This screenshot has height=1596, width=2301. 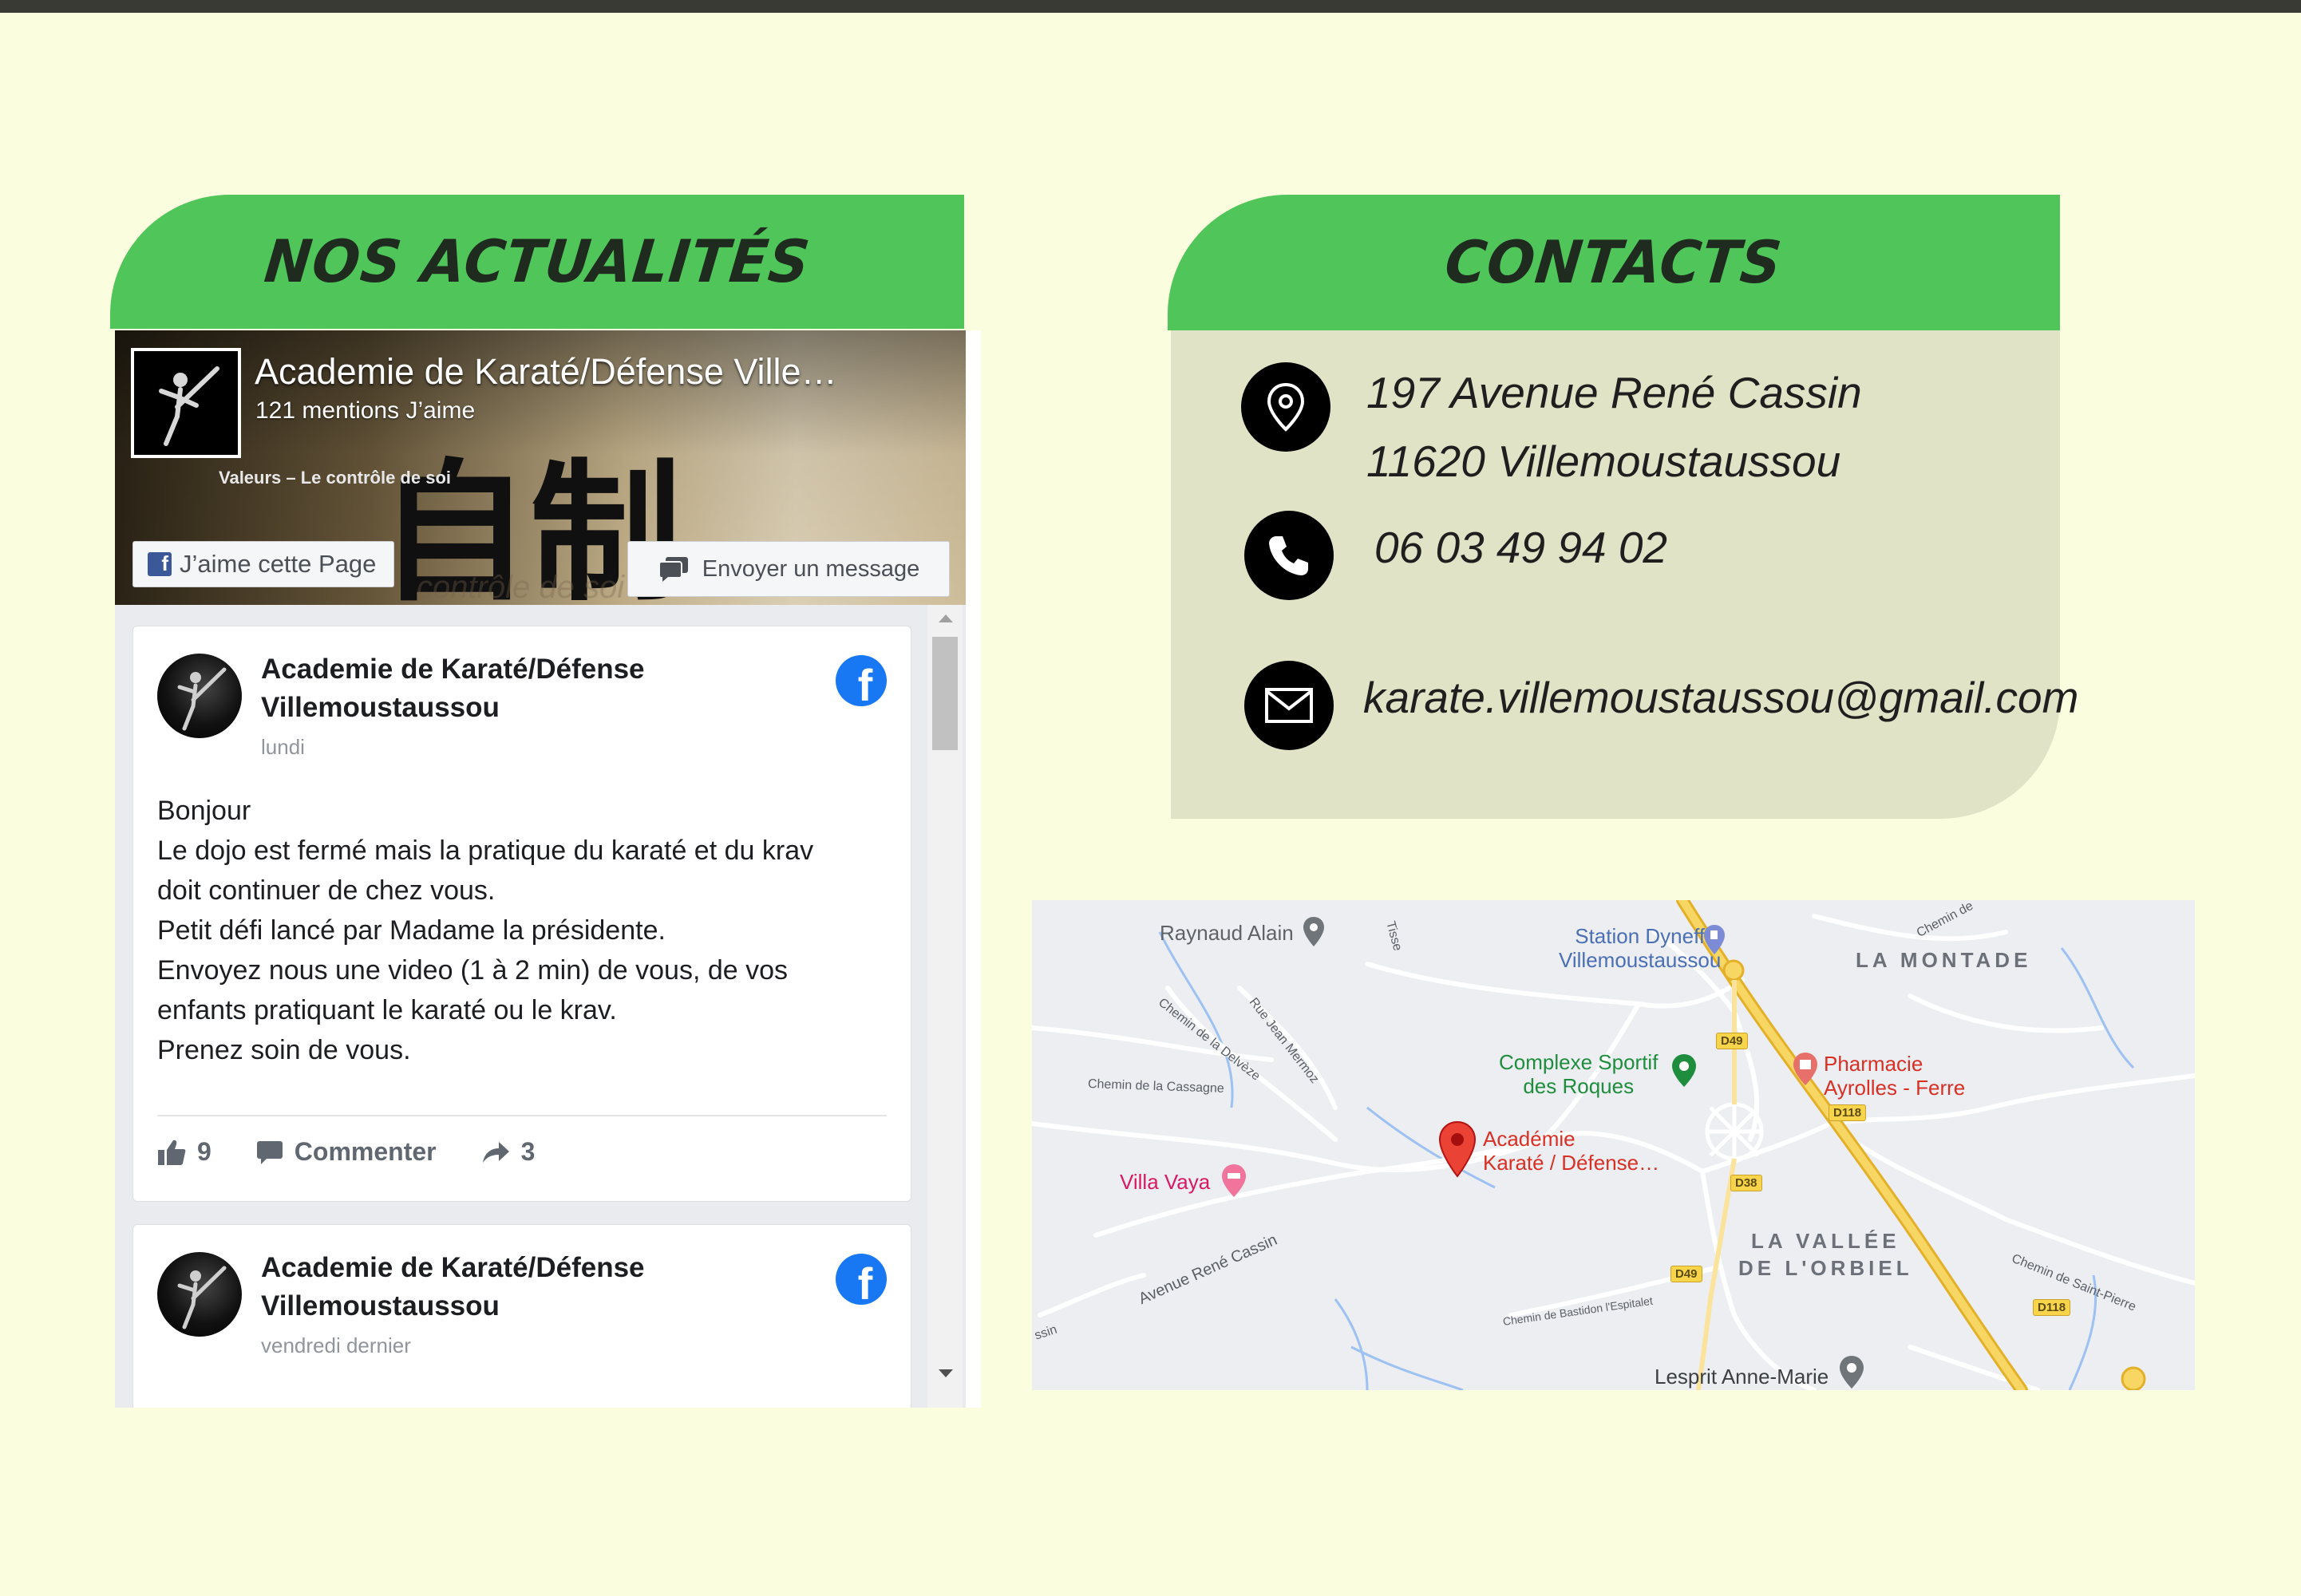 I want to click on top-bar, so click(x=1150, y=7).